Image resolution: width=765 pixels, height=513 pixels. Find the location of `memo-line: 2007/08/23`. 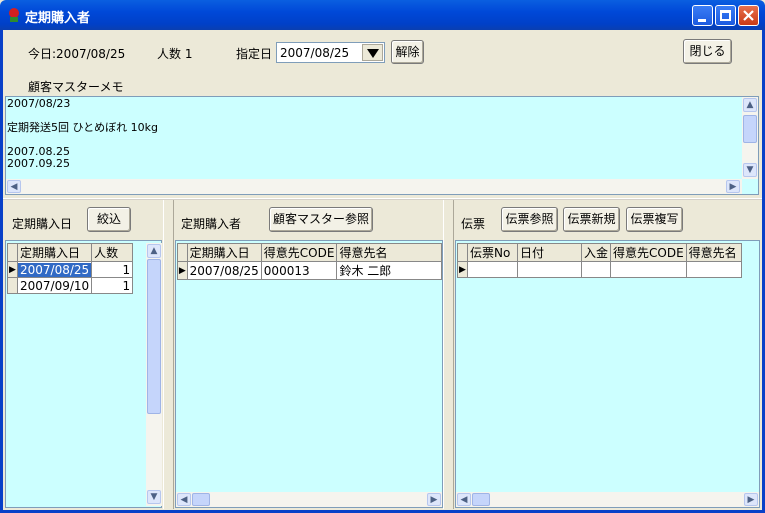

memo-line: 2007/08/23 is located at coordinates (39, 103).